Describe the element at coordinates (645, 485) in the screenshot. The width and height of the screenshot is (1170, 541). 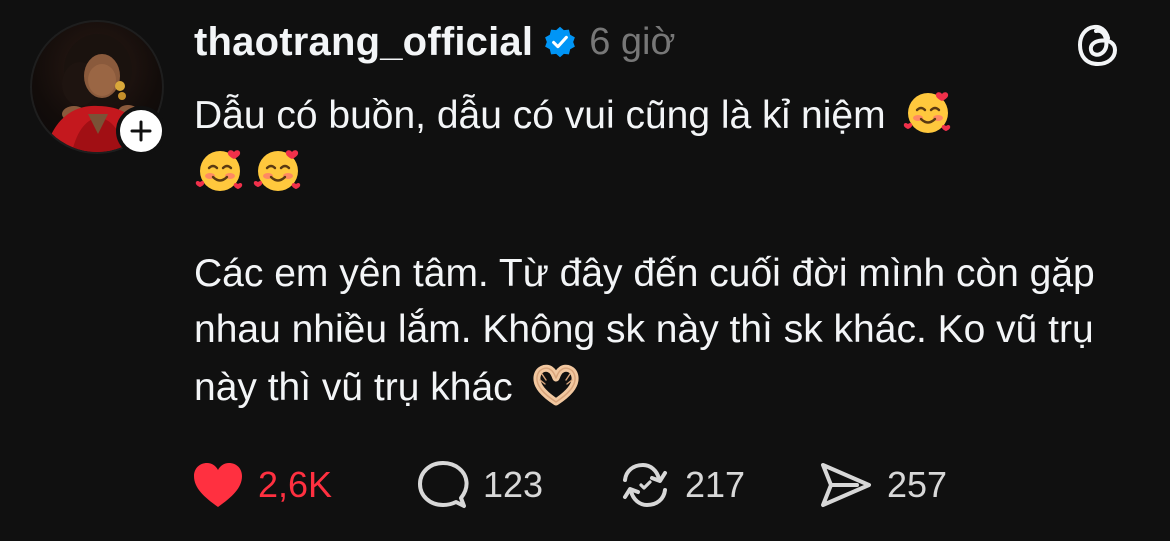
I see `repost-icon` at that location.